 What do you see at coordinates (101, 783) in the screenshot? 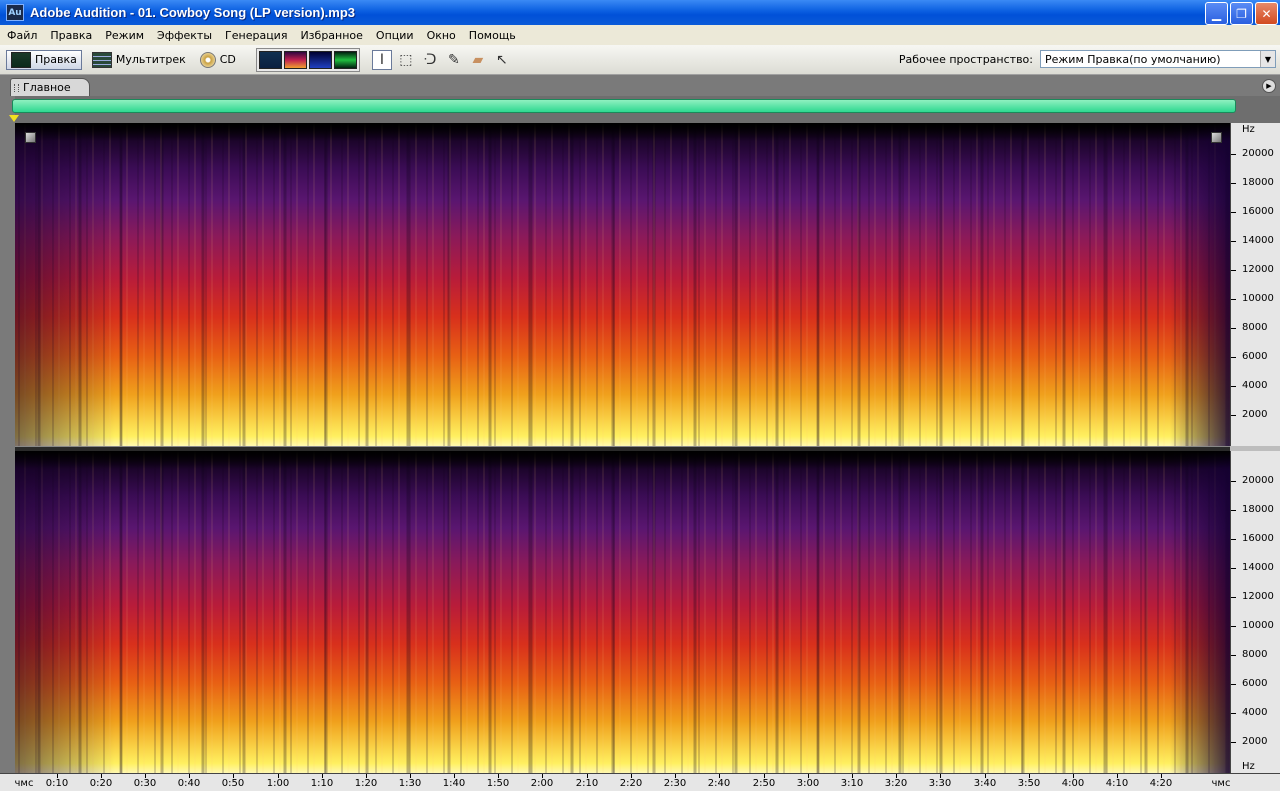
I see `time-label: 0:20` at bounding box center [101, 783].